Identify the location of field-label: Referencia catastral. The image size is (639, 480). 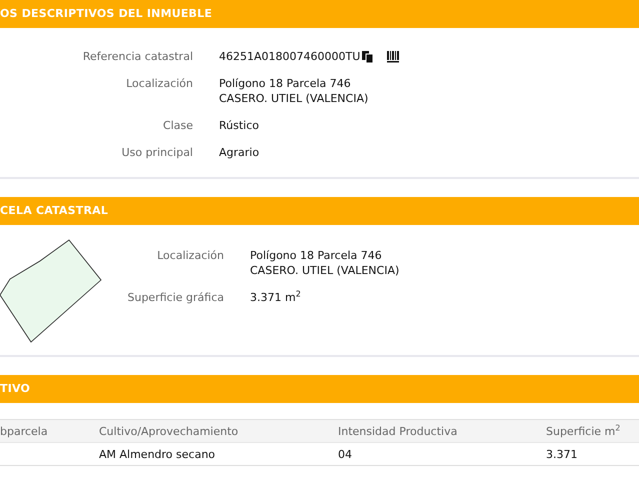
(137, 56).